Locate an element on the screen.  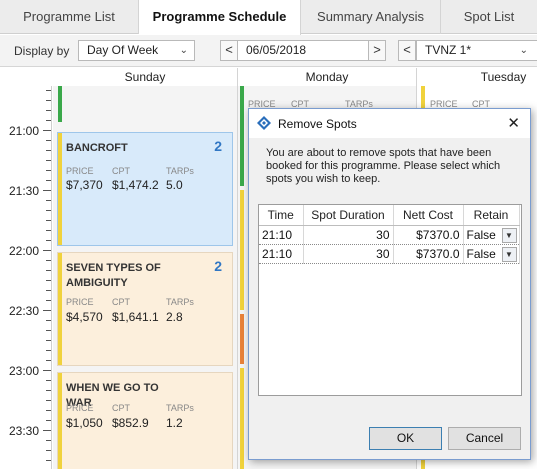
tab-programme-list: Programme List is located at coordinates (69, 17).